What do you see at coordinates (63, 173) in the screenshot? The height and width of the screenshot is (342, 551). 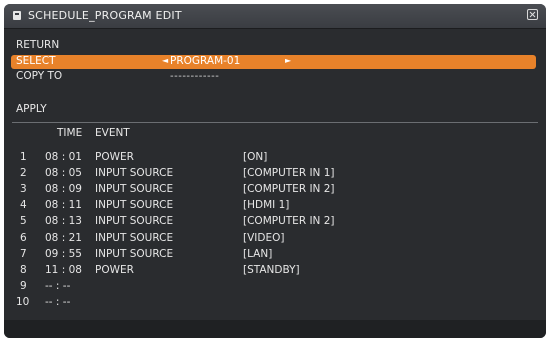 I see `row-time: 08 : 05` at bounding box center [63, 173].